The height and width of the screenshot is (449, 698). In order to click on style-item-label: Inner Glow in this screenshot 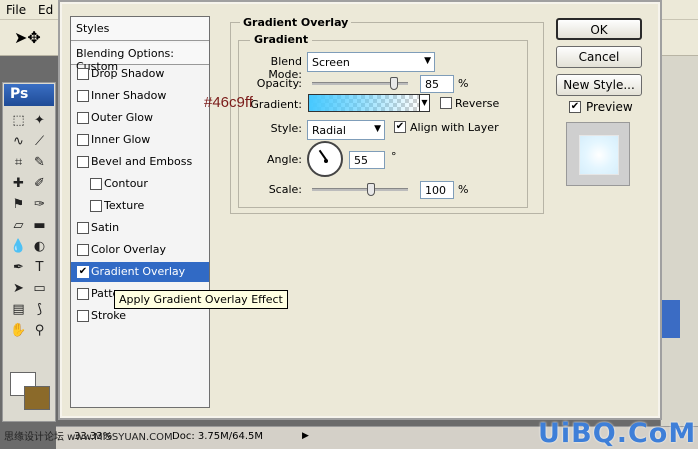, I will do `click(121, 139)`.